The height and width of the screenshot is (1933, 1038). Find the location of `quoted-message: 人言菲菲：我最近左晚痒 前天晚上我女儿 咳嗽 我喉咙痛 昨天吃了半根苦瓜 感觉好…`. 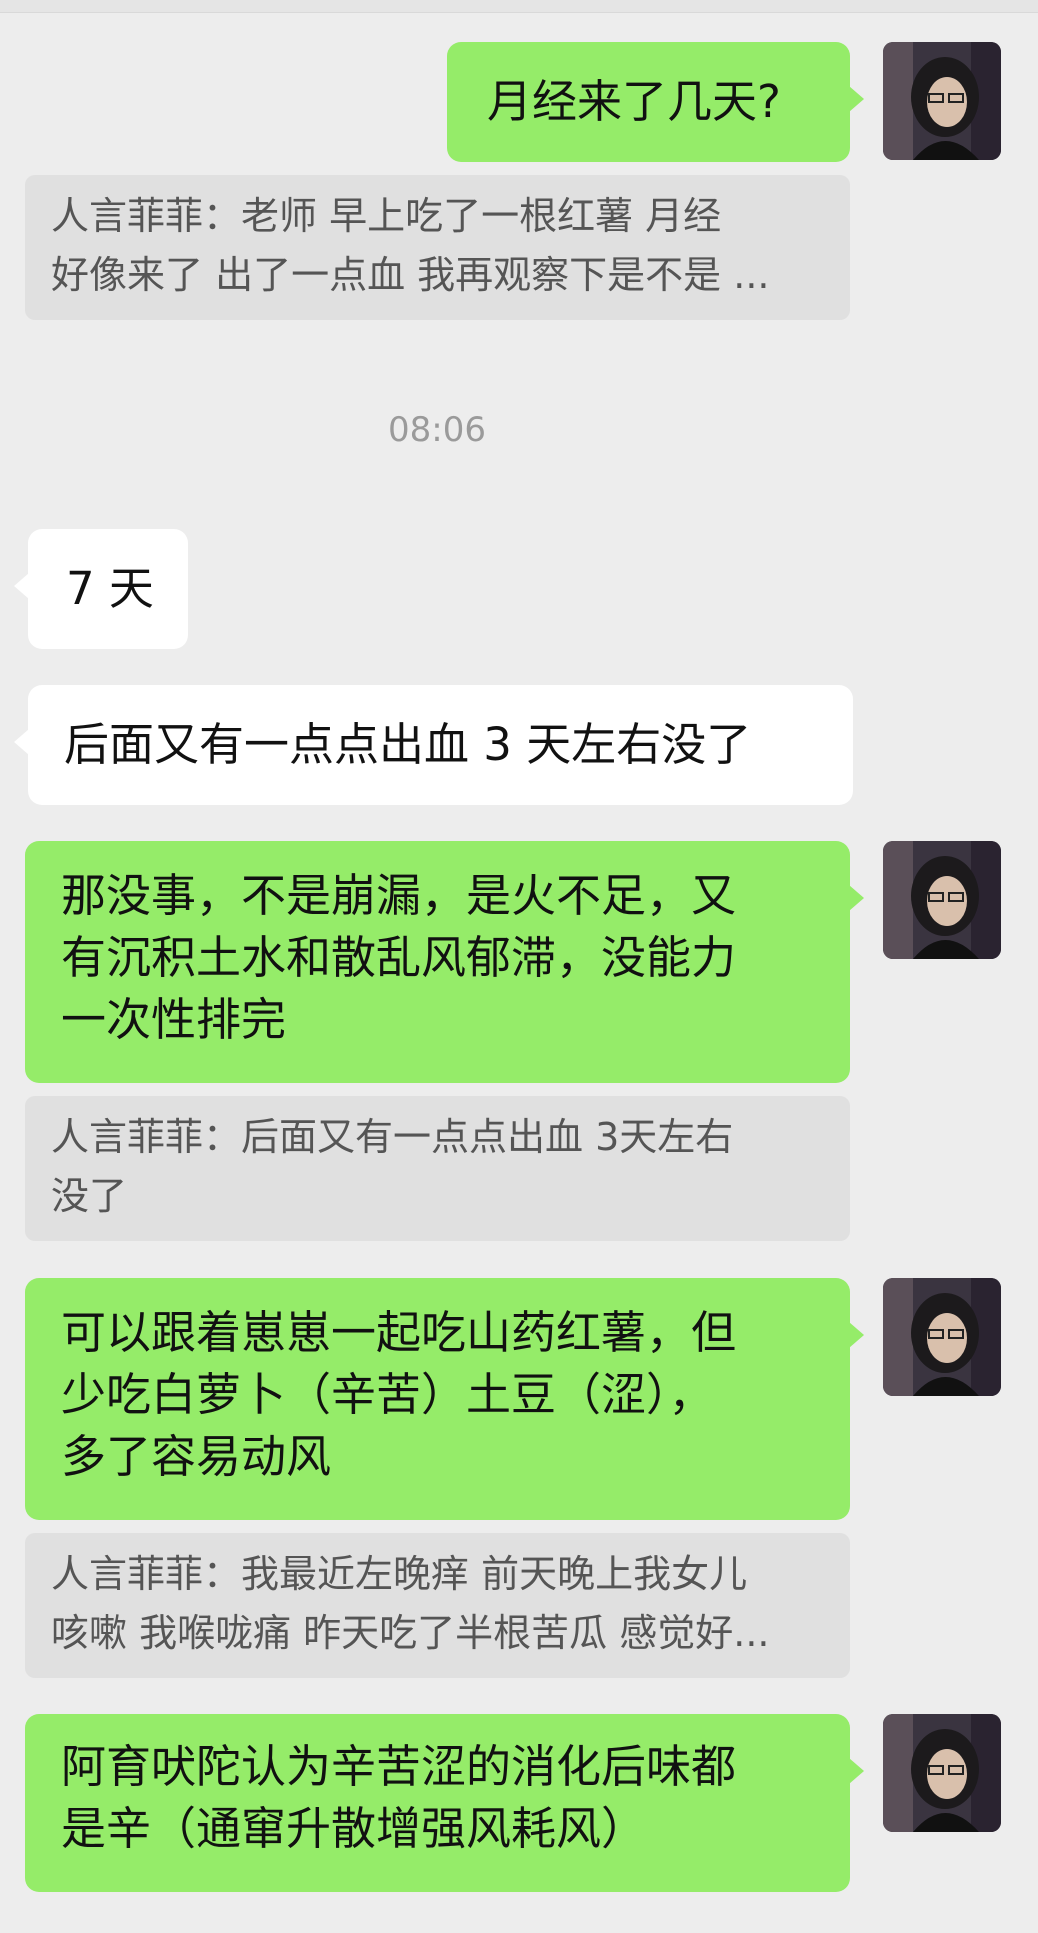

quoted-message: 人言菲菲：我最近左晚痒 前天晚上我女儿 咳嗽 我喉咙痛 昨天吃了半根苦瓜 感觉好… is located at coordinates (437, 1605).